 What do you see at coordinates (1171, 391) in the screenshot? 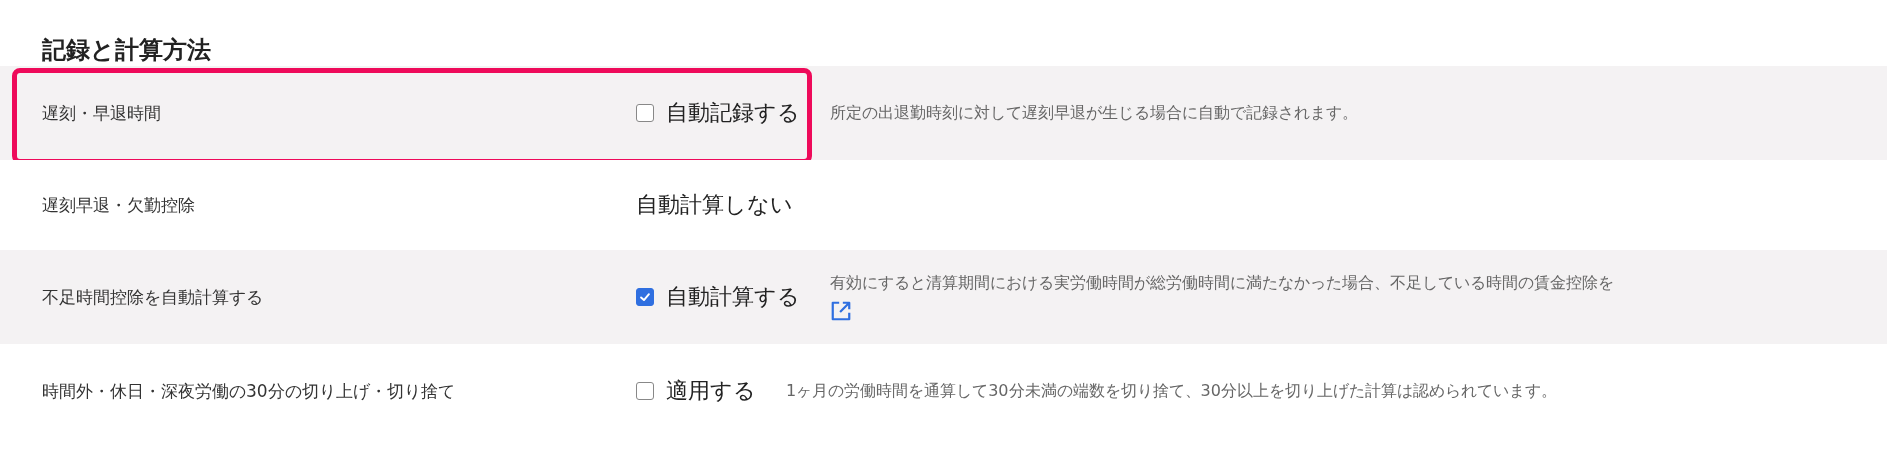
I see `setting-description: 1ヶ月の労働時間を通算して30分未満の端数を切り捨て、30分以上を切り上げた計算は認められています。` at bounding box center [1171, 391].